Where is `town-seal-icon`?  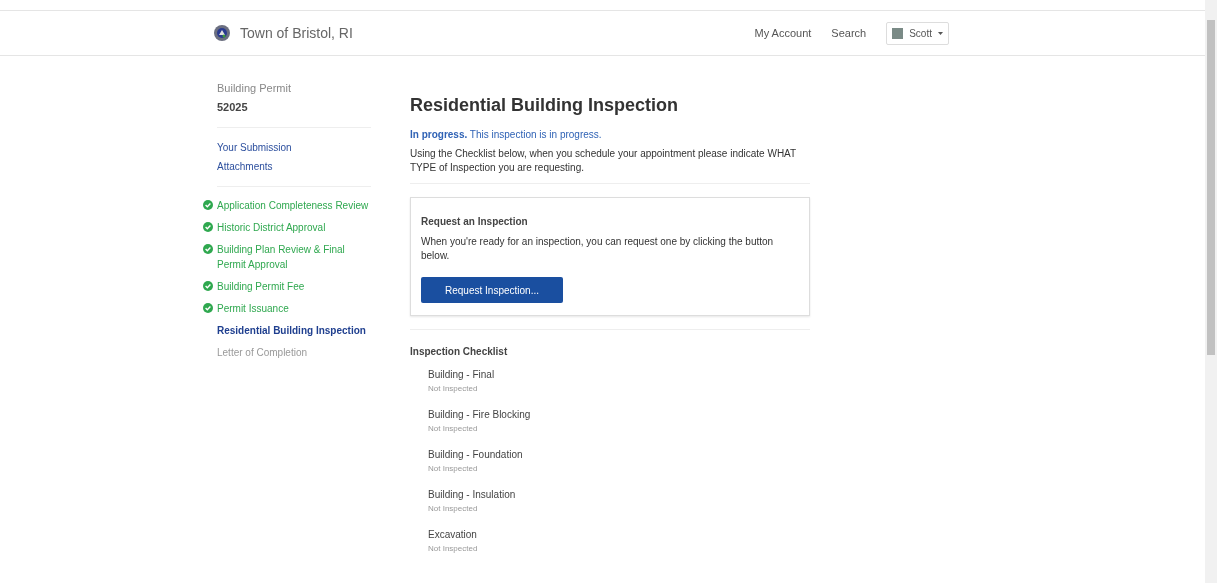 town-seal-icon is located at coordinates (222, 33).